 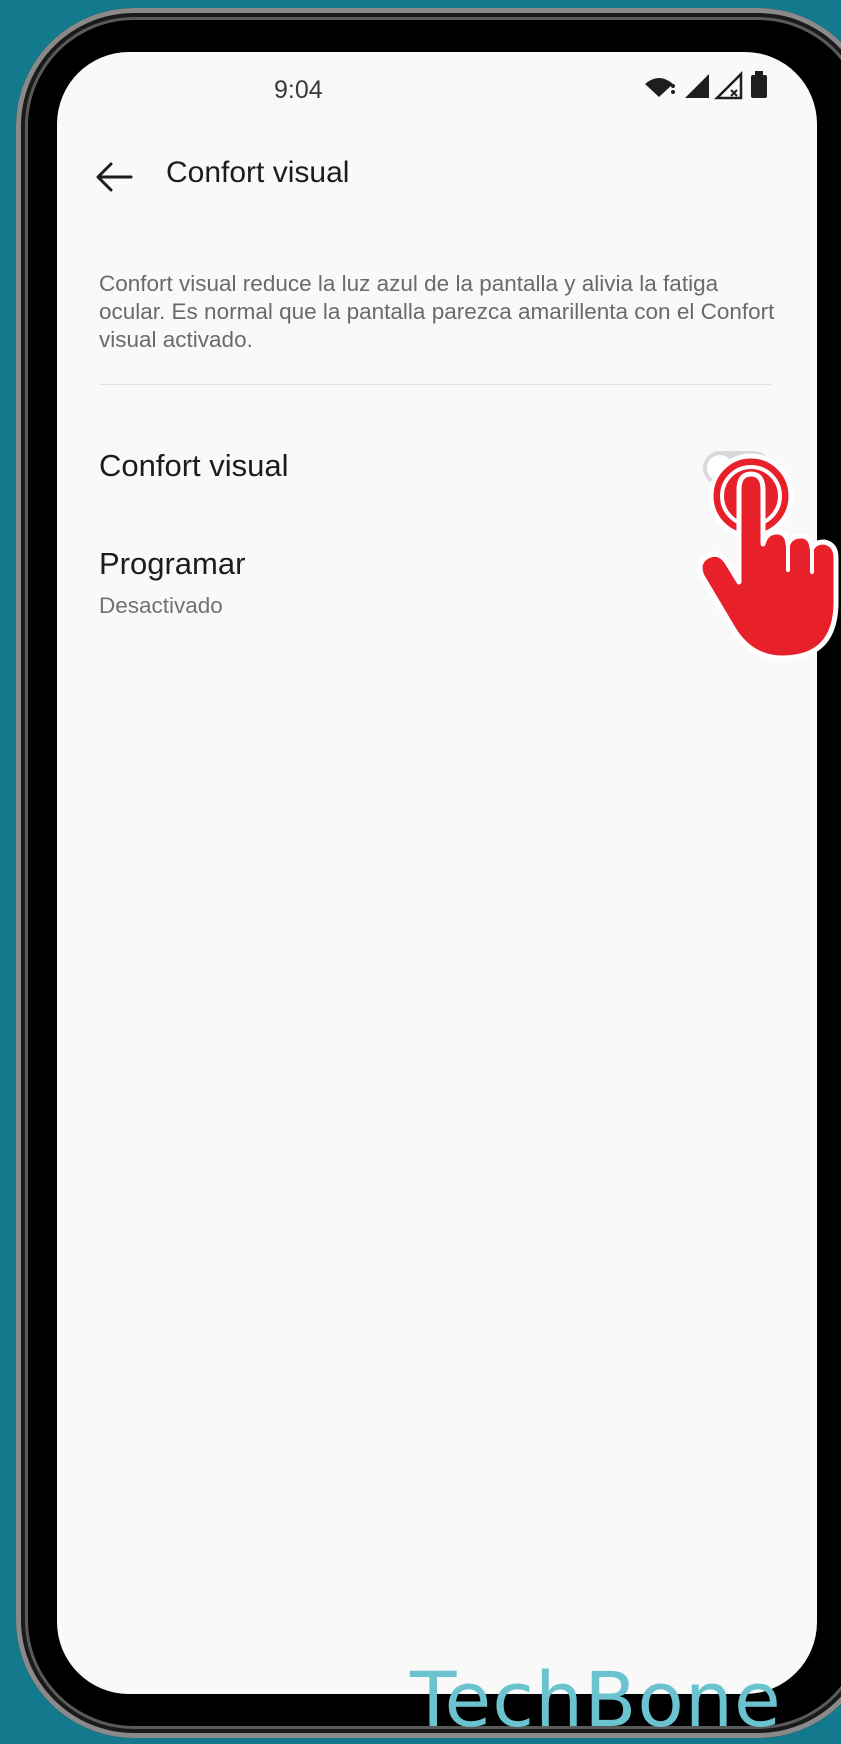 What do you see at coordinates (596, 1699) in the screenshot?
I see `watermark: TechBone` at bounding box center [596, 1699].